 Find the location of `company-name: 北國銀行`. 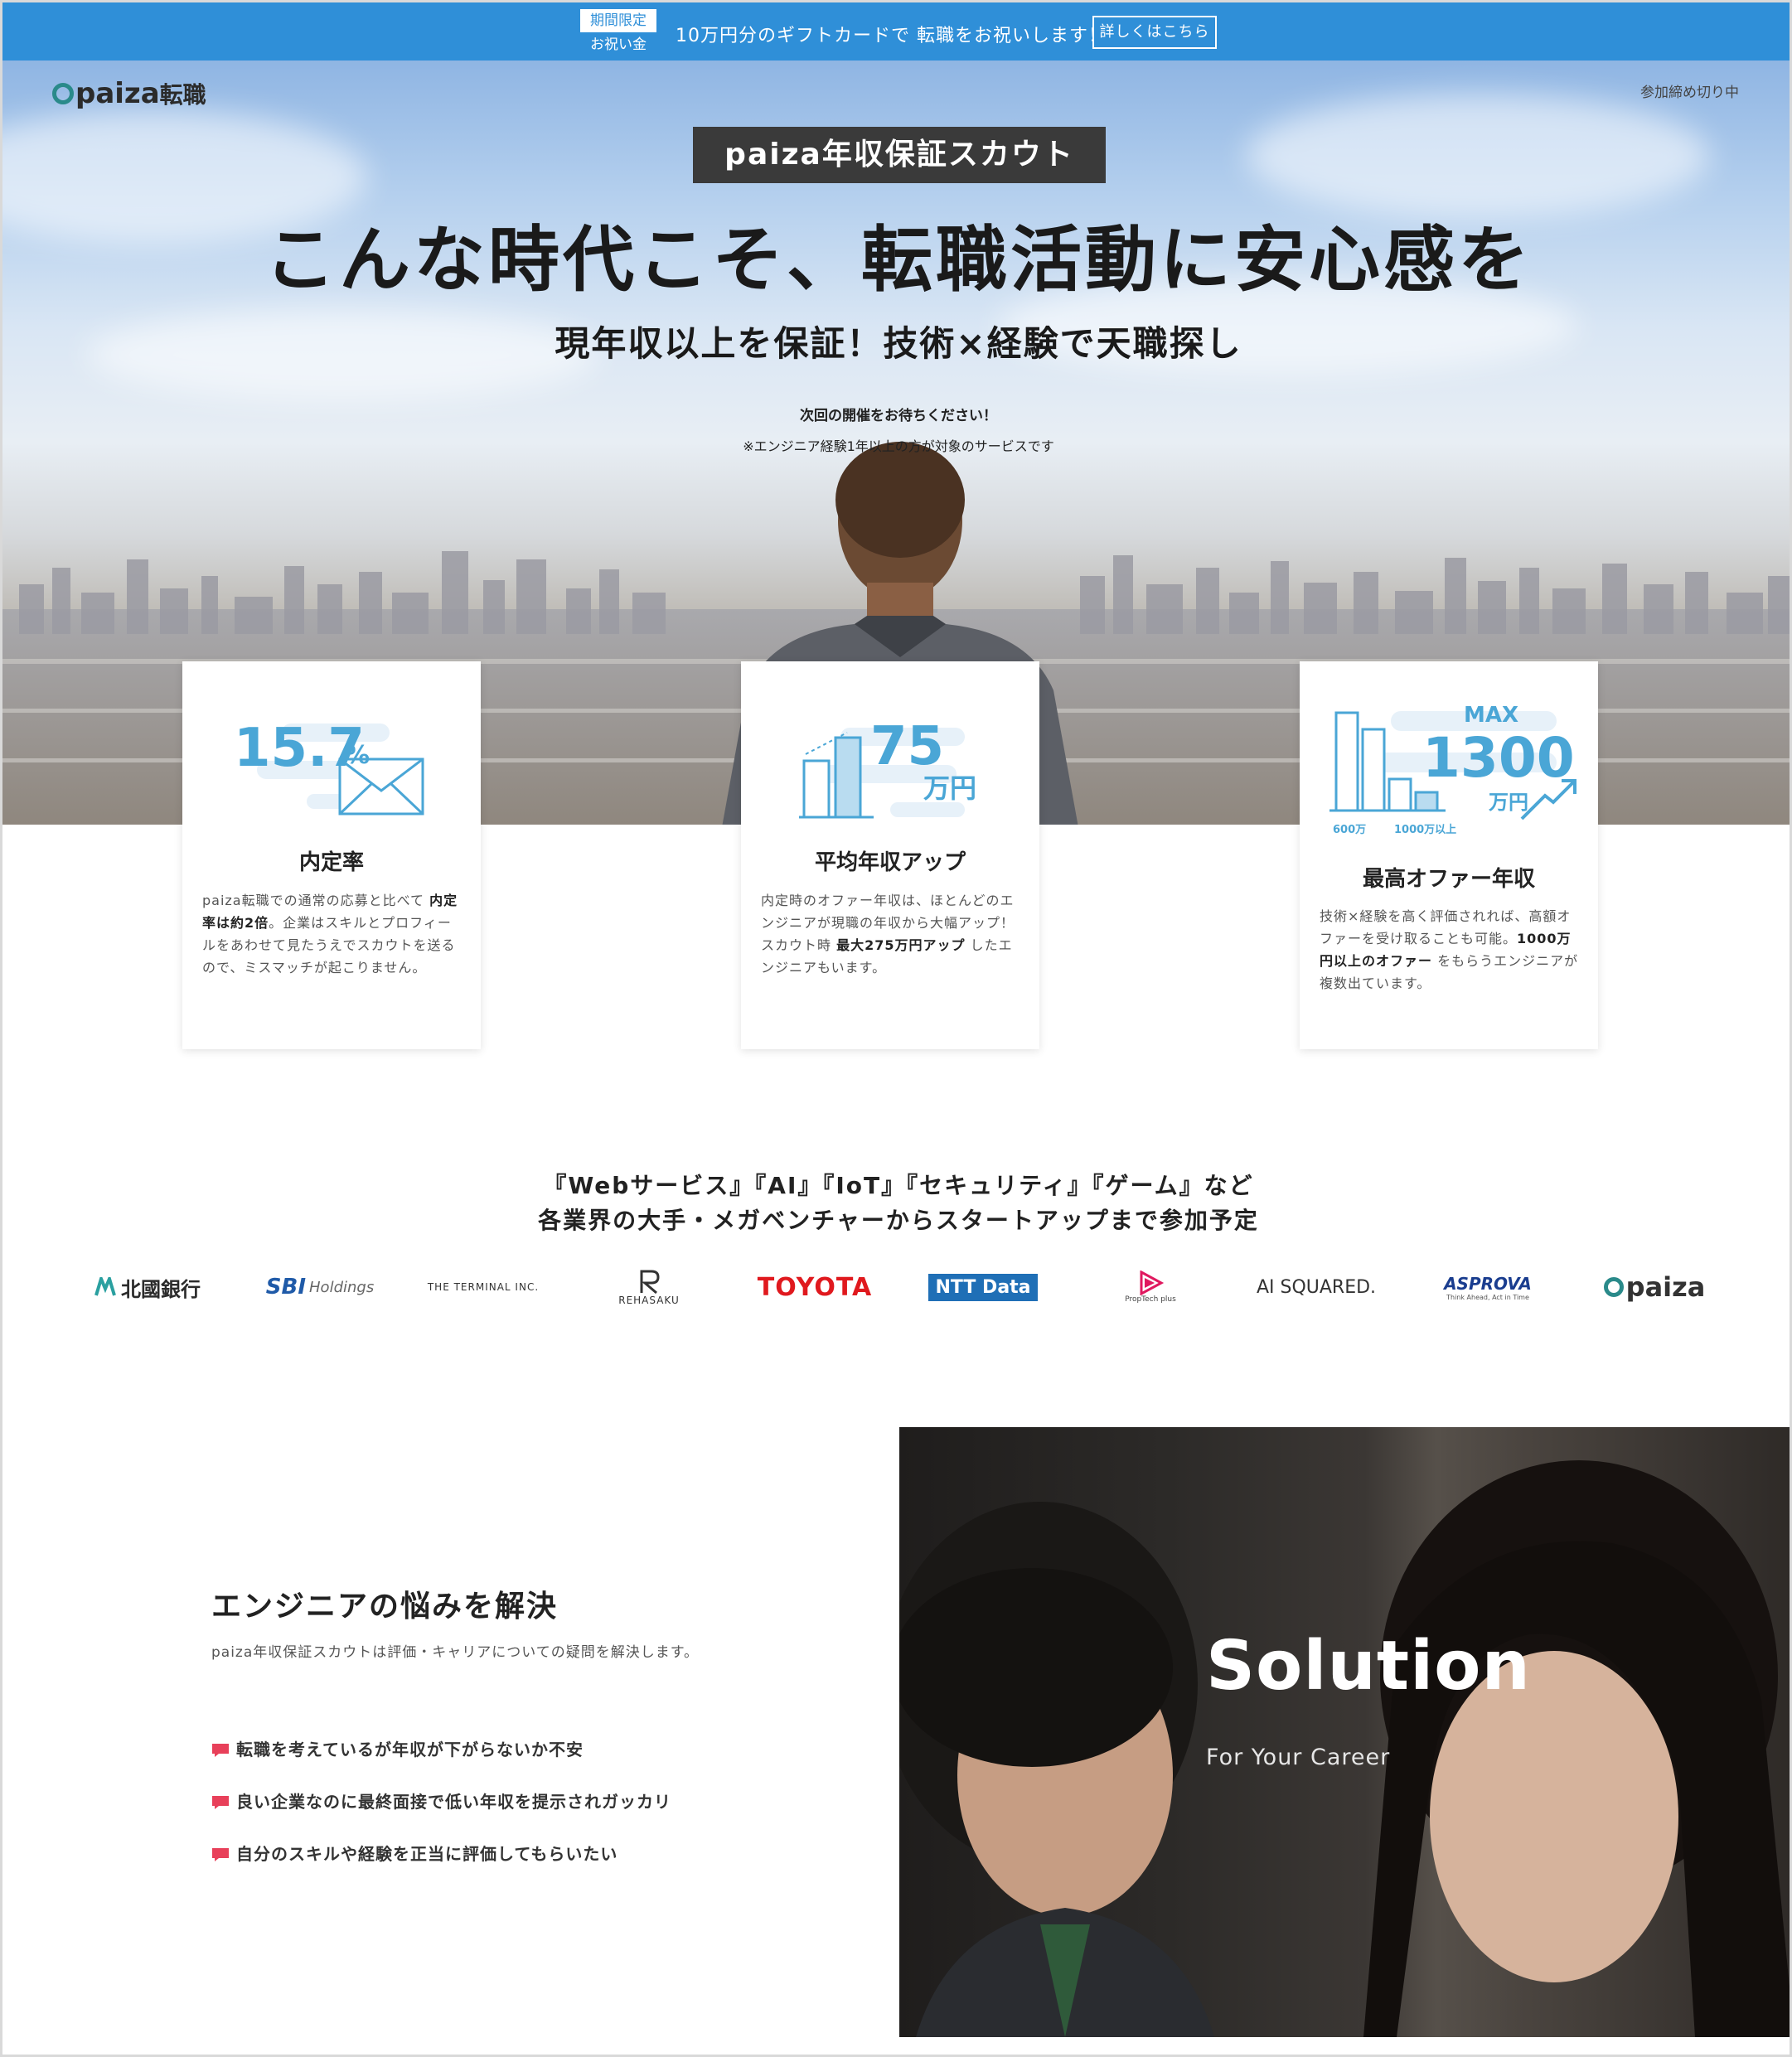

company-name: 北國銀行 is located at coordinates (161, 1289).